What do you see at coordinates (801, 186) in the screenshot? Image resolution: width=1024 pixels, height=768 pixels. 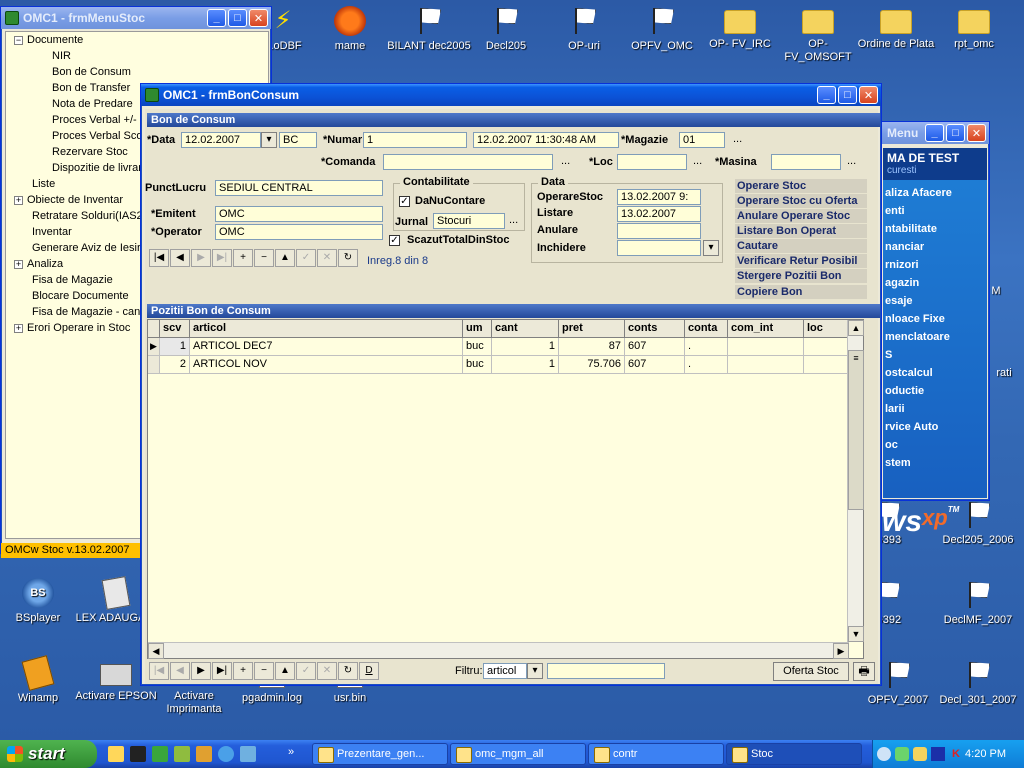 I see `operare-stoc-action: Operare Stoc` at bounding box center [801, 186].